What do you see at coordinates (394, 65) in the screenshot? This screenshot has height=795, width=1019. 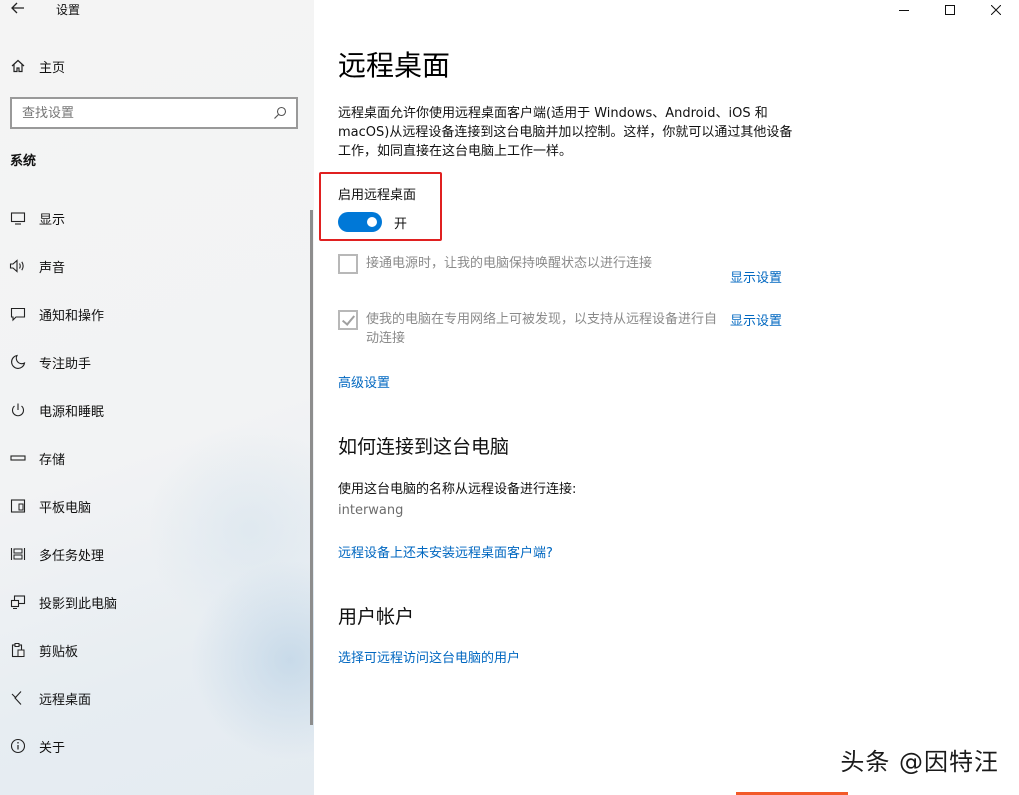 I see `page-title: 远程桌面` at bounding box center [394, 65].